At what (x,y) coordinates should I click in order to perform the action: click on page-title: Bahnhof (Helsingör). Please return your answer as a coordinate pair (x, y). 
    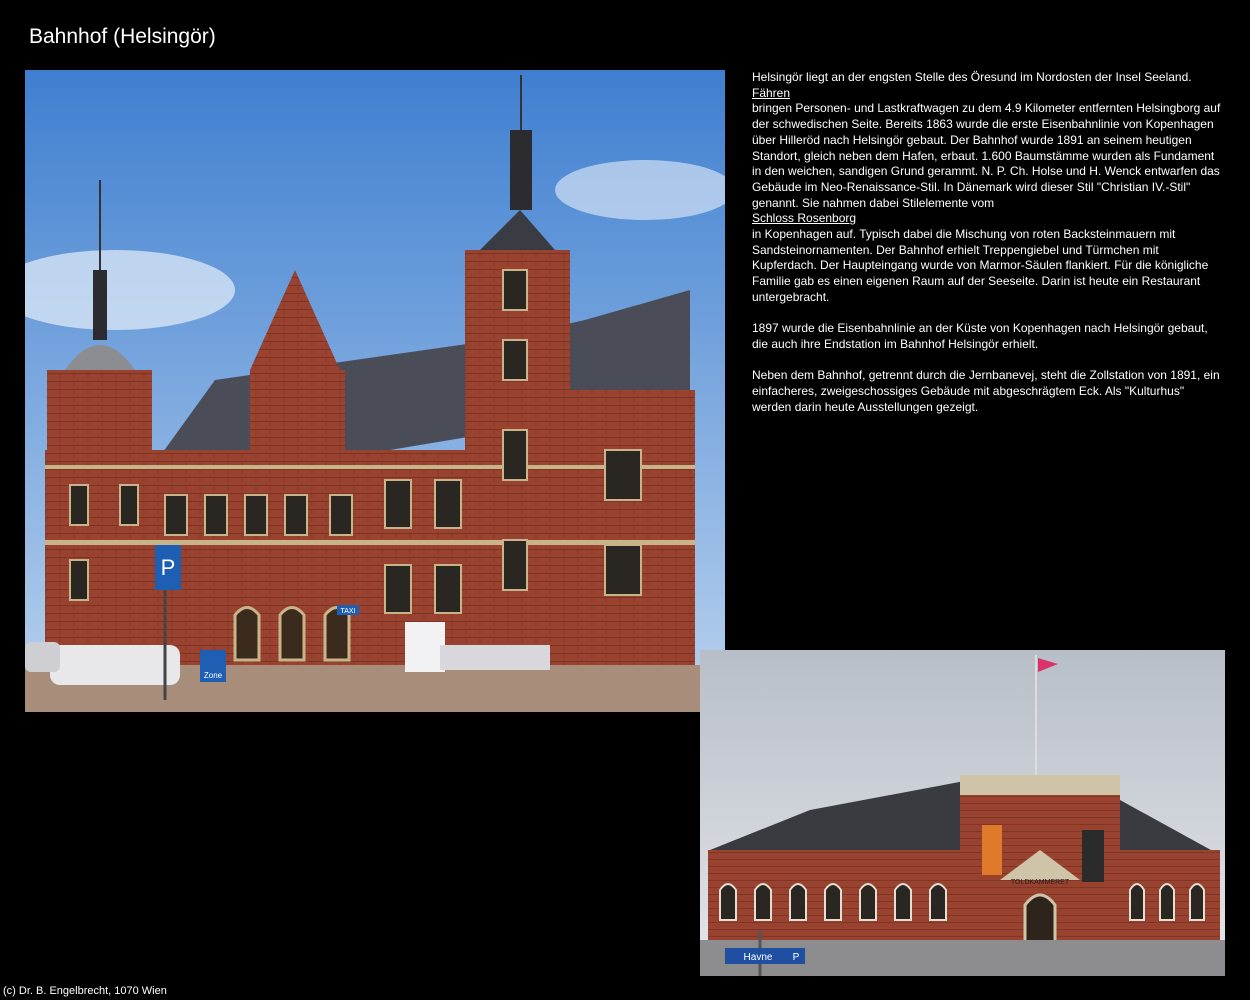
    Looking at the image, I should click on (122, 36).